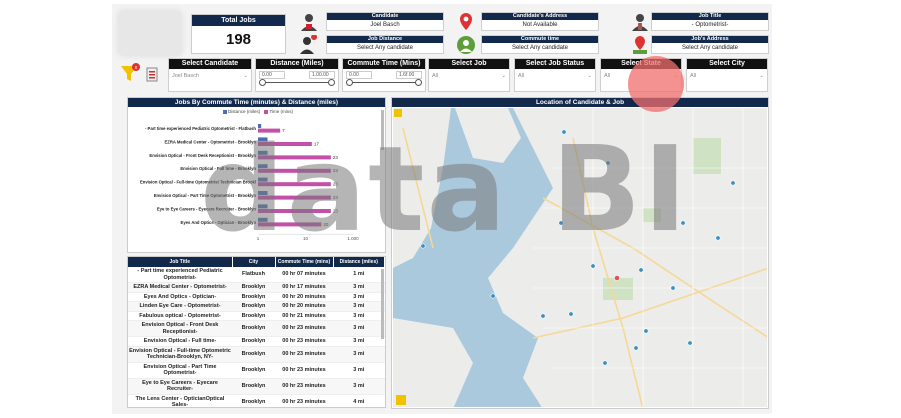  What do you see at coordinates (359, 400) in the screenshot?
I see `cell-distance: 4 mi` at bounding box center [359, 400].